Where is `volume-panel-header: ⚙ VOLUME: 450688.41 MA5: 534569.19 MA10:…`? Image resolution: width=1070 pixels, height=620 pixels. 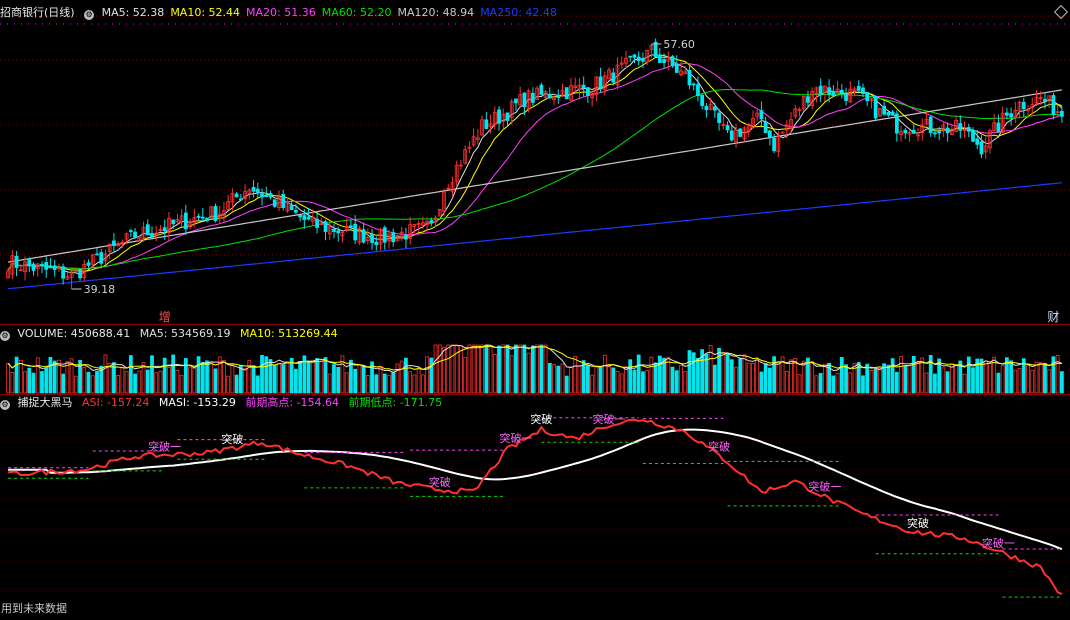
volume-panel-header: ⚙ VOLUME: 450688.41 MA5: 534569.19 MA10:… is located at coordinates (172, 334).